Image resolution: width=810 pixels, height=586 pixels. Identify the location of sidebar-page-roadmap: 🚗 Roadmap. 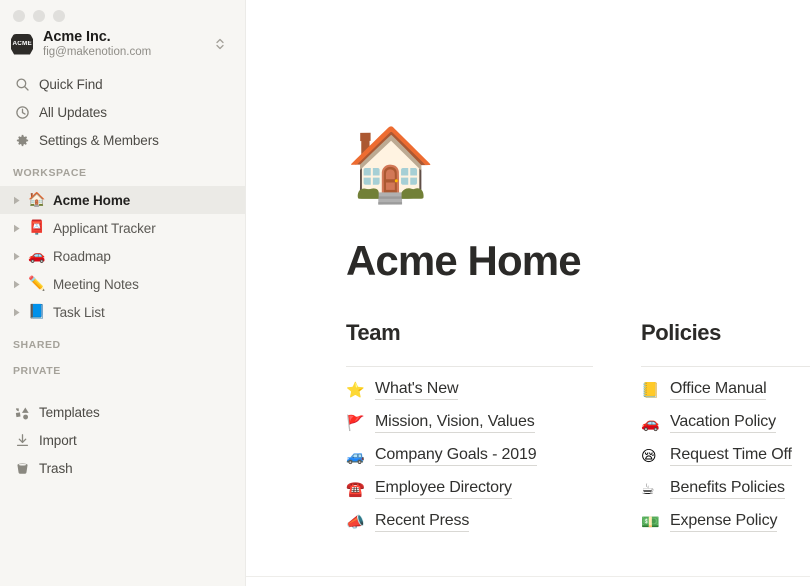
(122, 256).